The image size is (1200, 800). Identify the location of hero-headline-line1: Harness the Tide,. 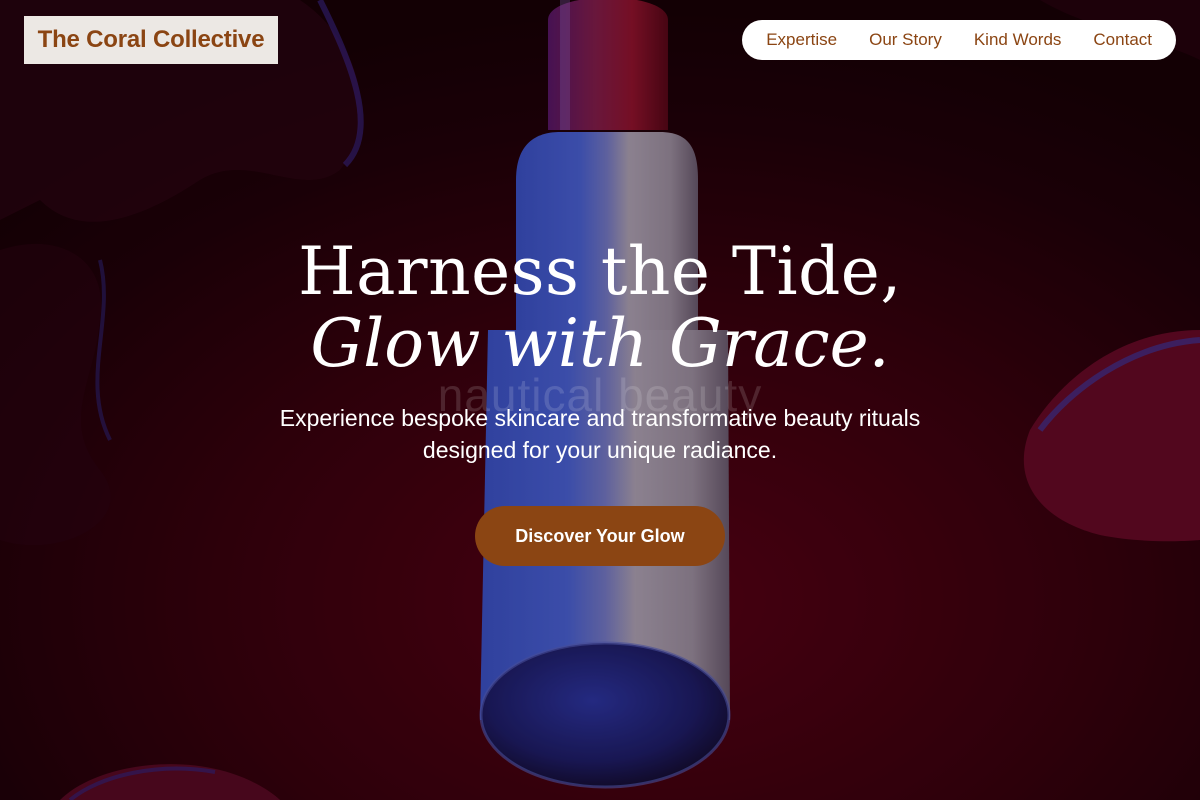
(600, 271).